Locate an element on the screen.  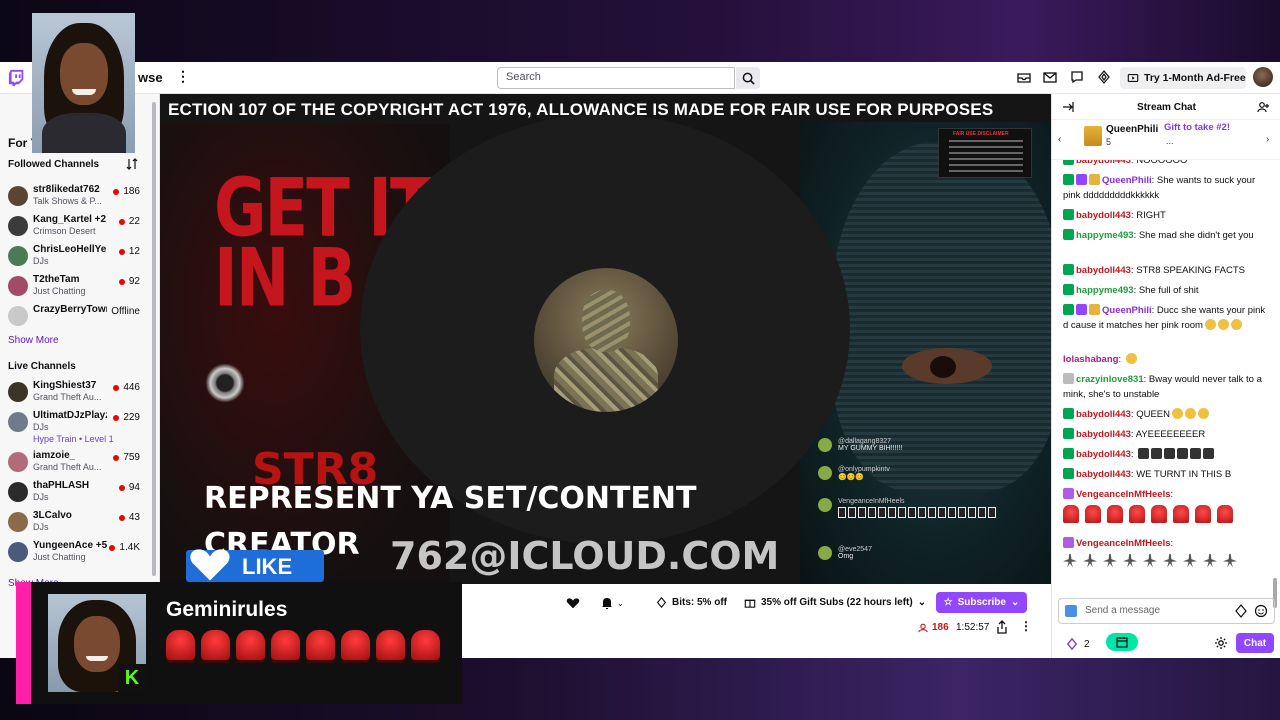
sidebar-channel-item: T2theTam Just Chatting 92 is located at coordinates (76, 286).